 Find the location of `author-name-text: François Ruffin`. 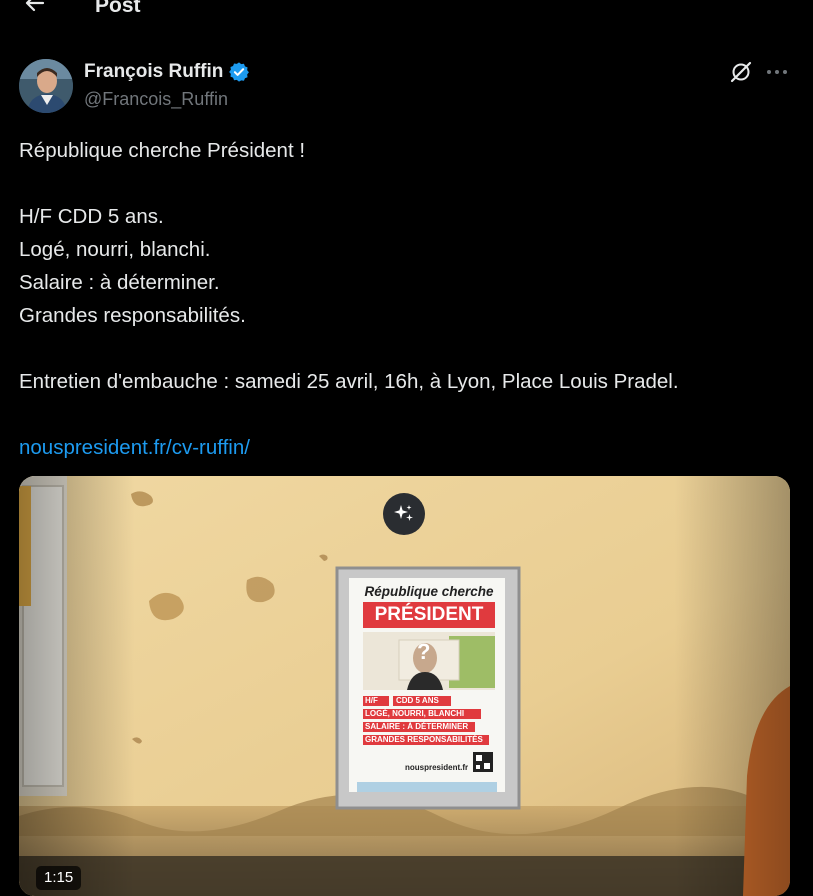

author-name-text: François Ruffin is located at coordinates (154, 71).